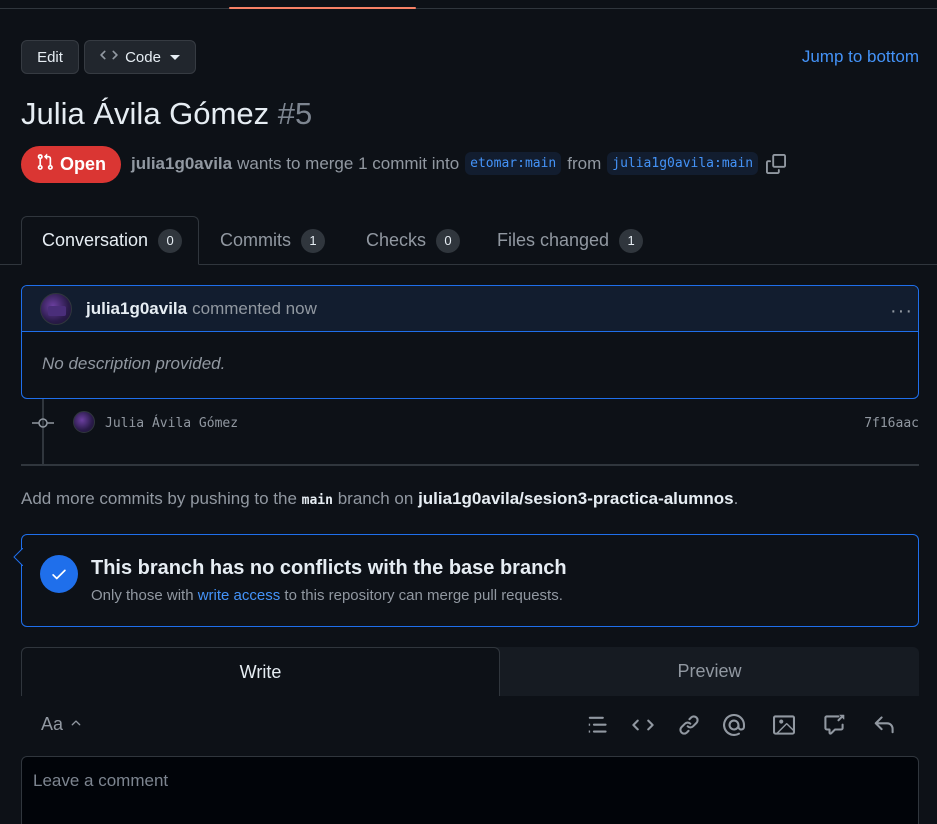  What do you see at coordinates (776, 163) in the screenshot?
I see `copy-icon` at bounding box center [776, 163].